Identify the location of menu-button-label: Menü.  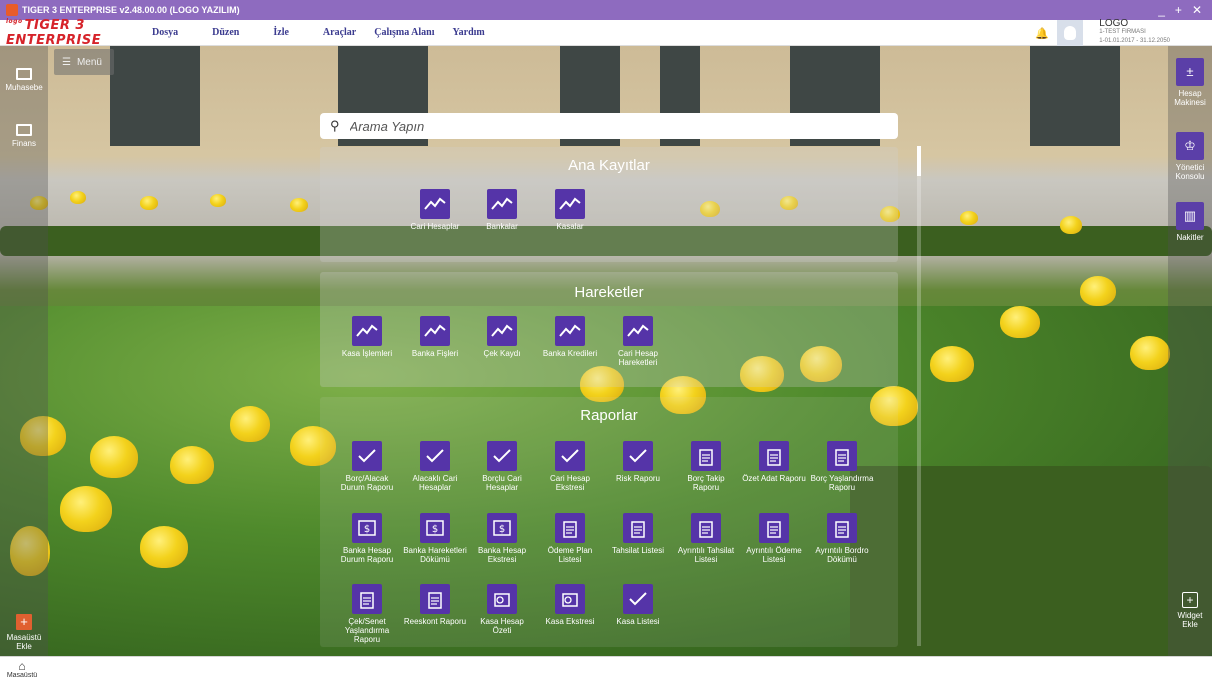
(89, 62).